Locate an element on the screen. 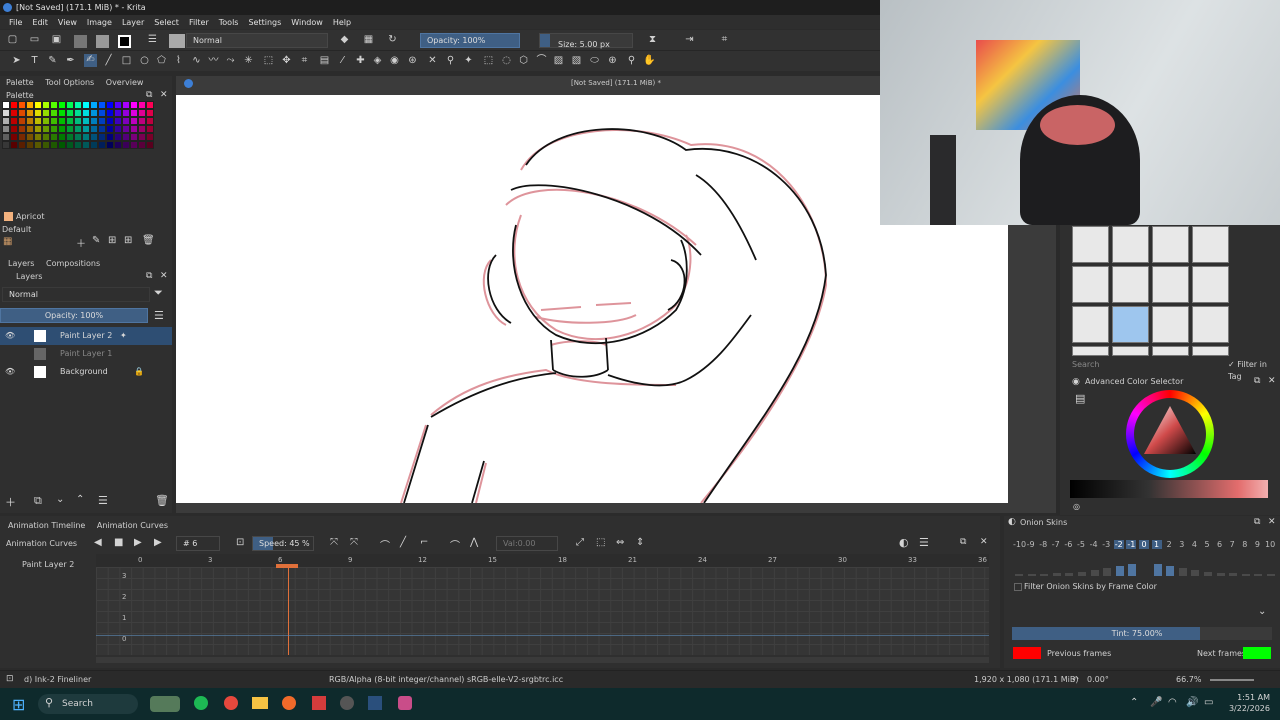 Image resolution: width=1280 pixels, height=720 pixels. onion-frame-number: -5 is located at coordinates (1081, 544).